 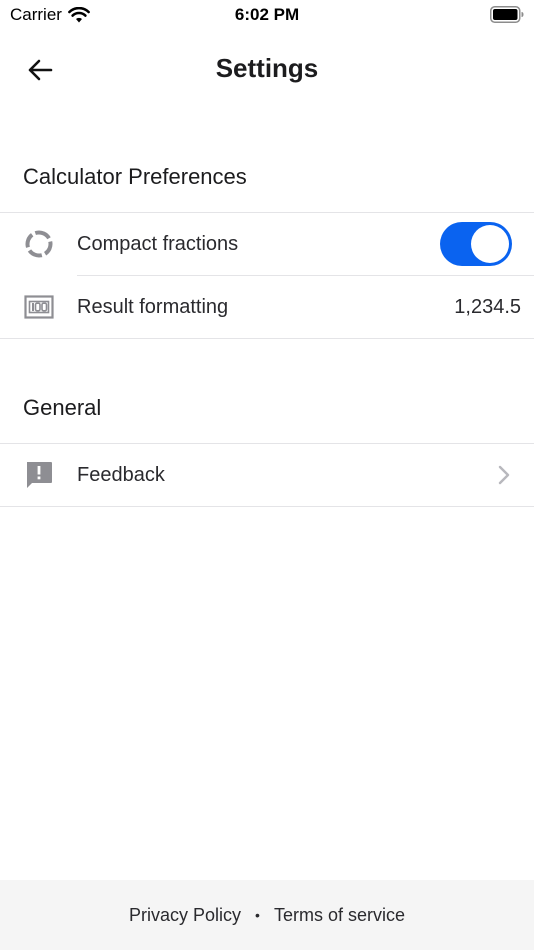 I want to click on footer: Privacy Policy • Terms of service, so click(x=267, y=915).